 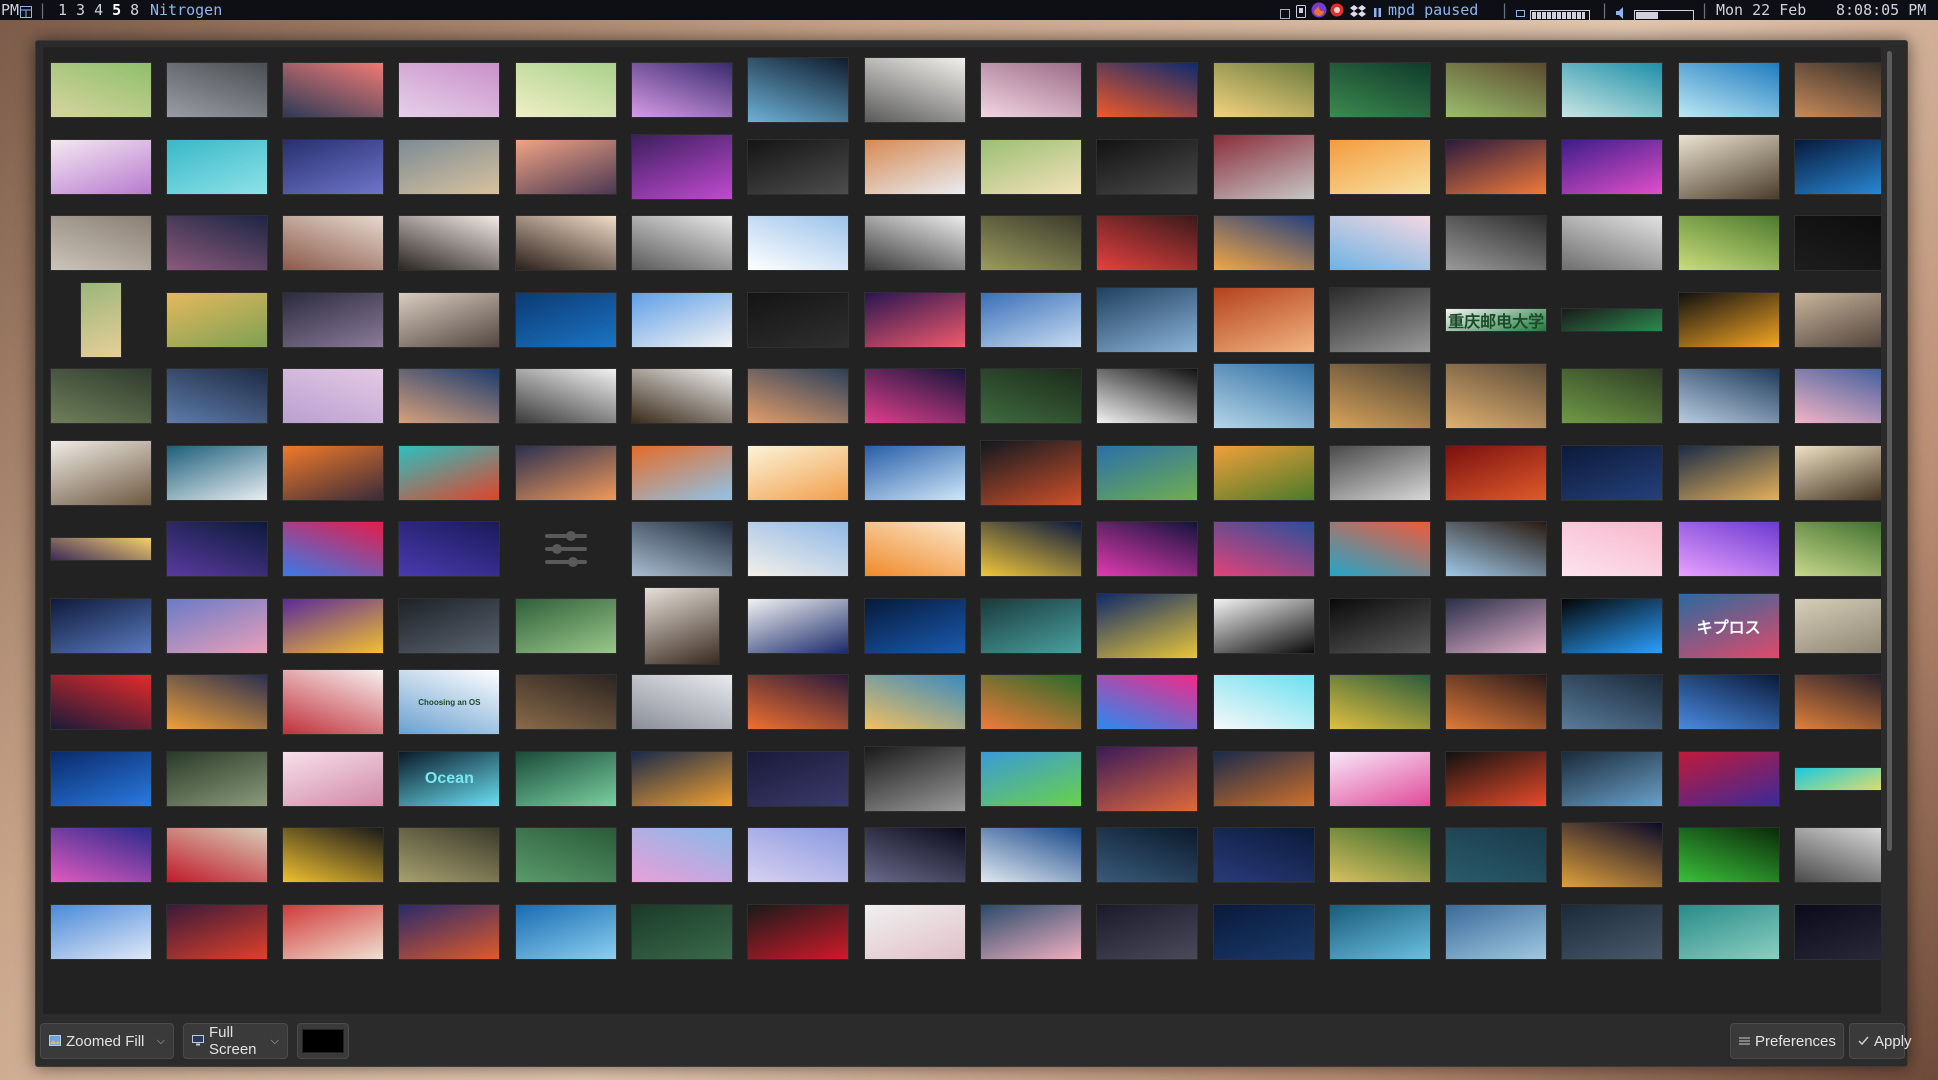 I want to click on wallpaper-thumbnail-neon-city, so click(x=100, y=855).